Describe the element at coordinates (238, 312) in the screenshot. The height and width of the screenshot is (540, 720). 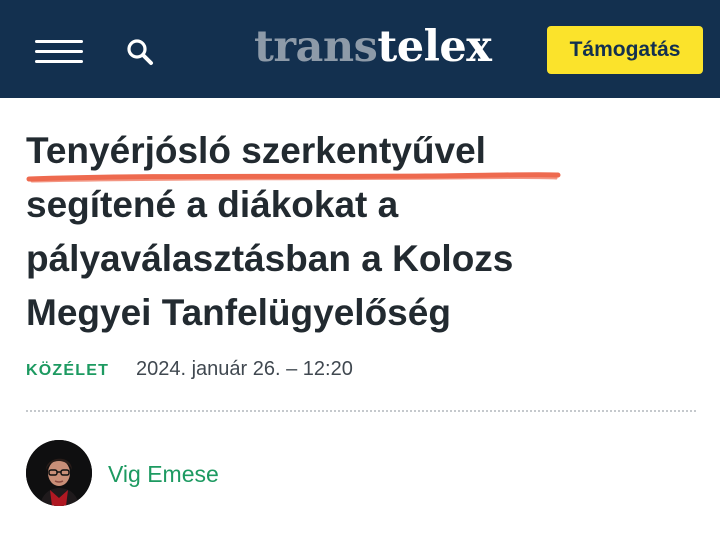
I see `headline-line: Megyei Tanfelügyelőség` at that location.